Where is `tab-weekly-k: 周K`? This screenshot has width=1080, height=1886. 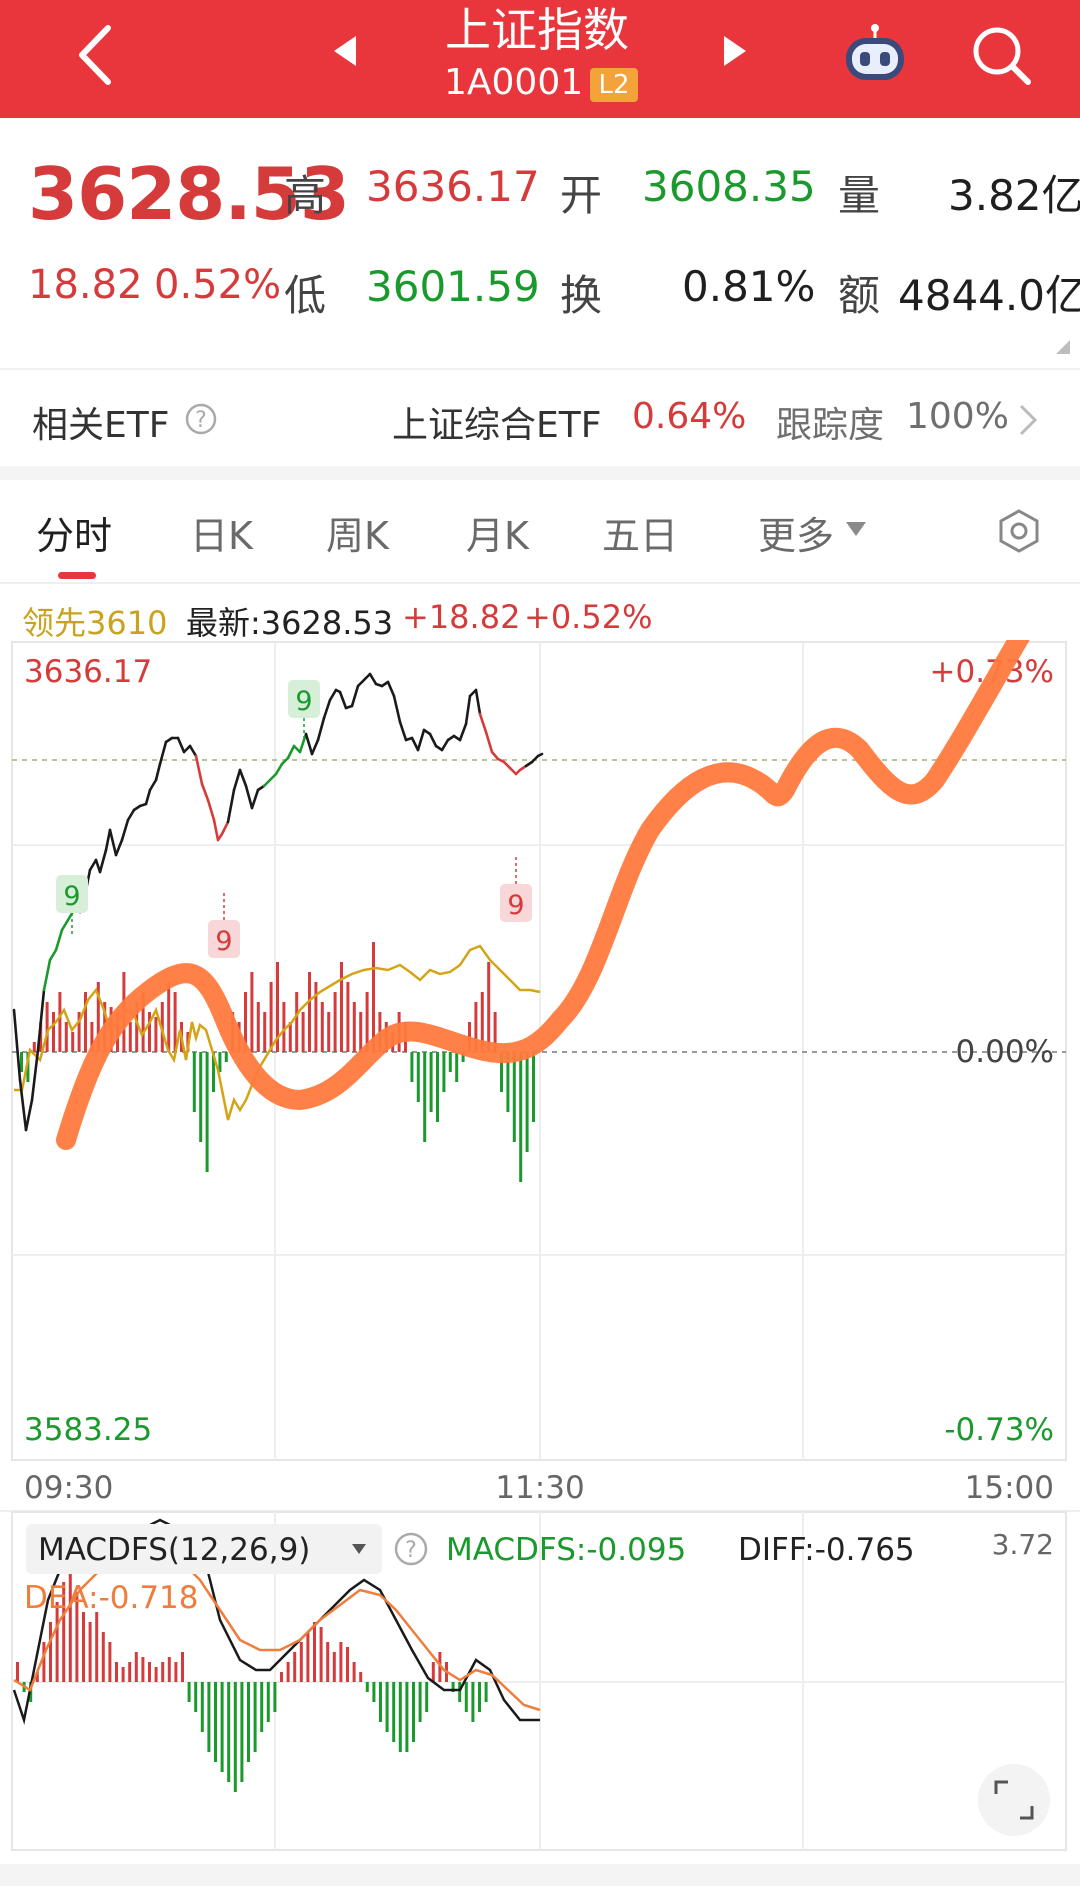
tab-weekly-k: 周K is located at coordinates (357, 532).